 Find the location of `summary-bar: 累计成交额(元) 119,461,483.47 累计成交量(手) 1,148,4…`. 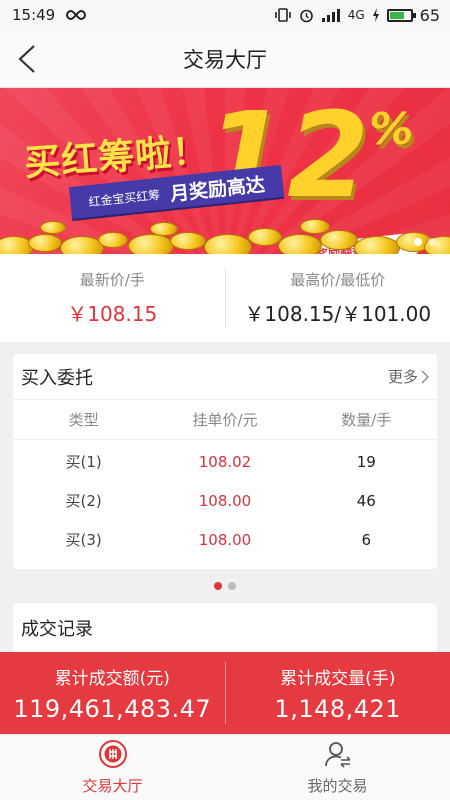

summary-bar: 累计成交额(元) 119,461,483.47 累计成交量(手) 1,148,4… is located at coordinates (225, 693).